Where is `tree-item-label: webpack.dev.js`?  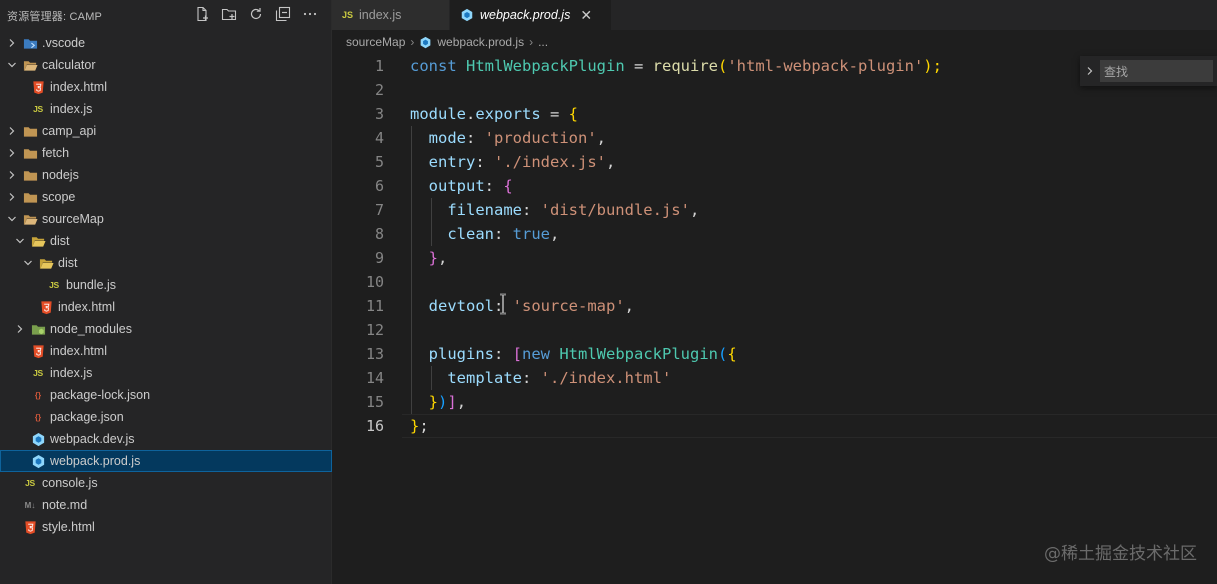 tree-item-label: webpack.dev.js is located at coordinates (92, 439).